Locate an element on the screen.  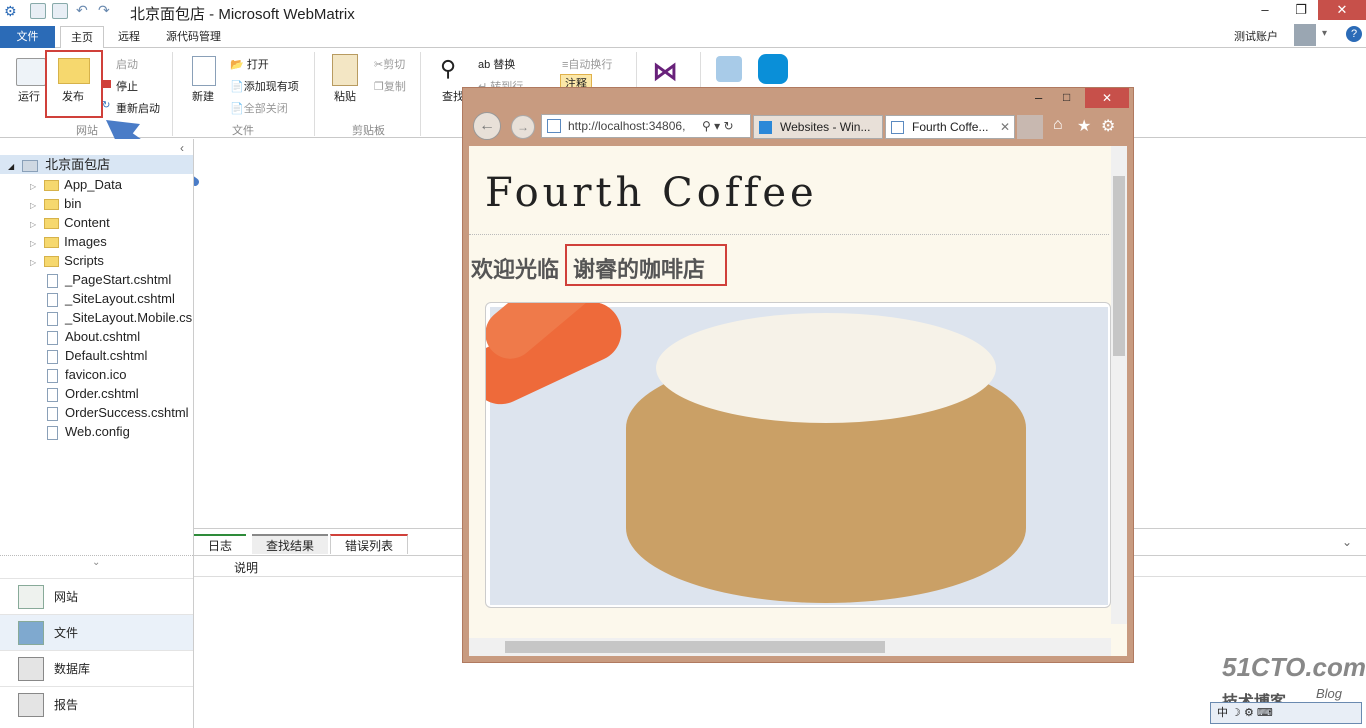
pane-splitter is located at coordinates (96, 555).